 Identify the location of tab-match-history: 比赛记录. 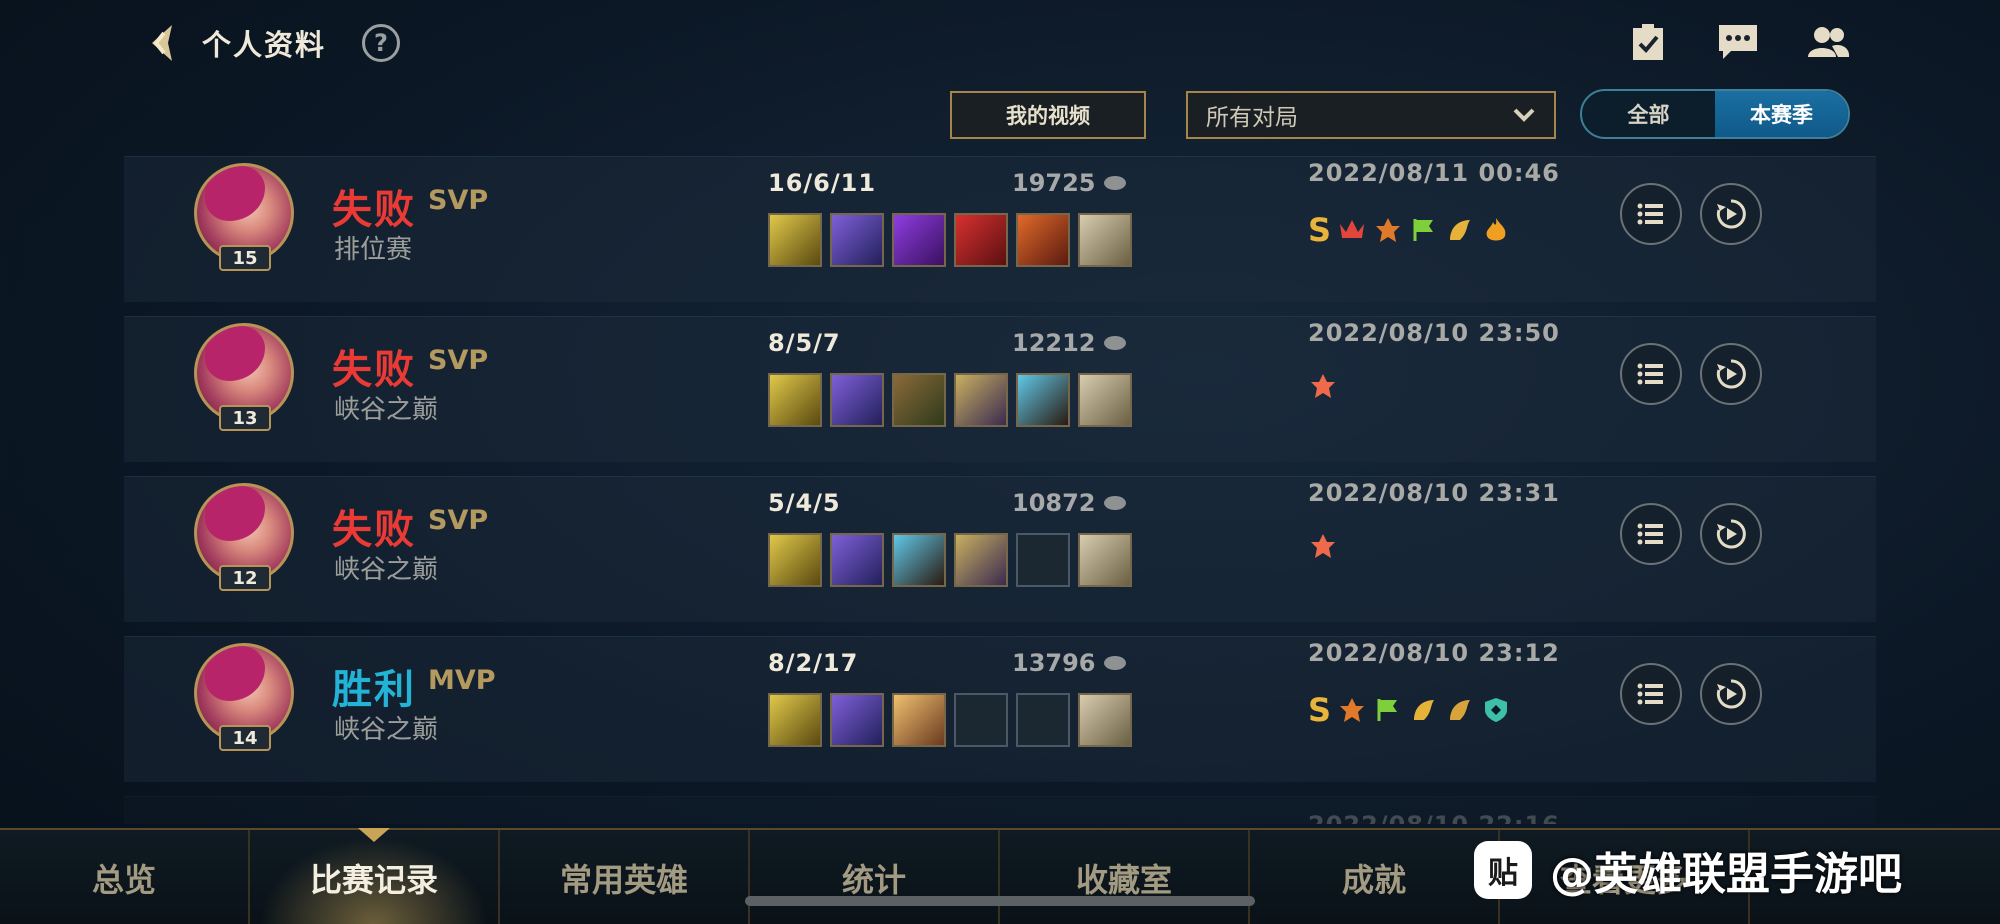
(375, 877).